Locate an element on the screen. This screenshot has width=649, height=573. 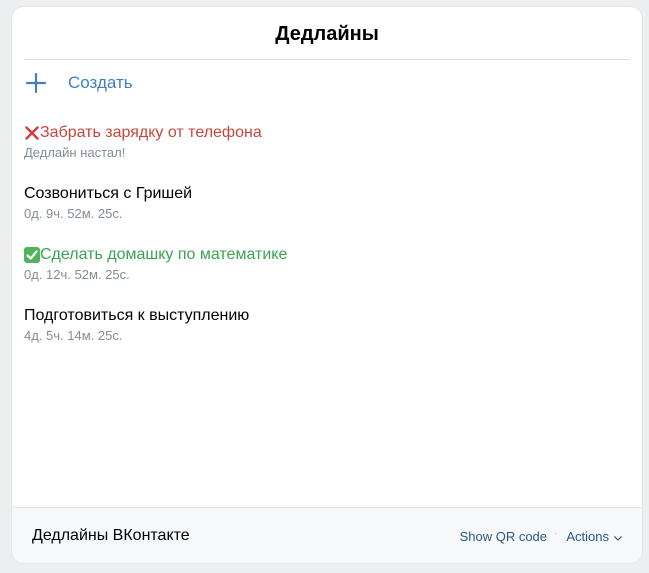
deadline-title-text: Созвониться с Гришей is located at coordinates (108, 193).